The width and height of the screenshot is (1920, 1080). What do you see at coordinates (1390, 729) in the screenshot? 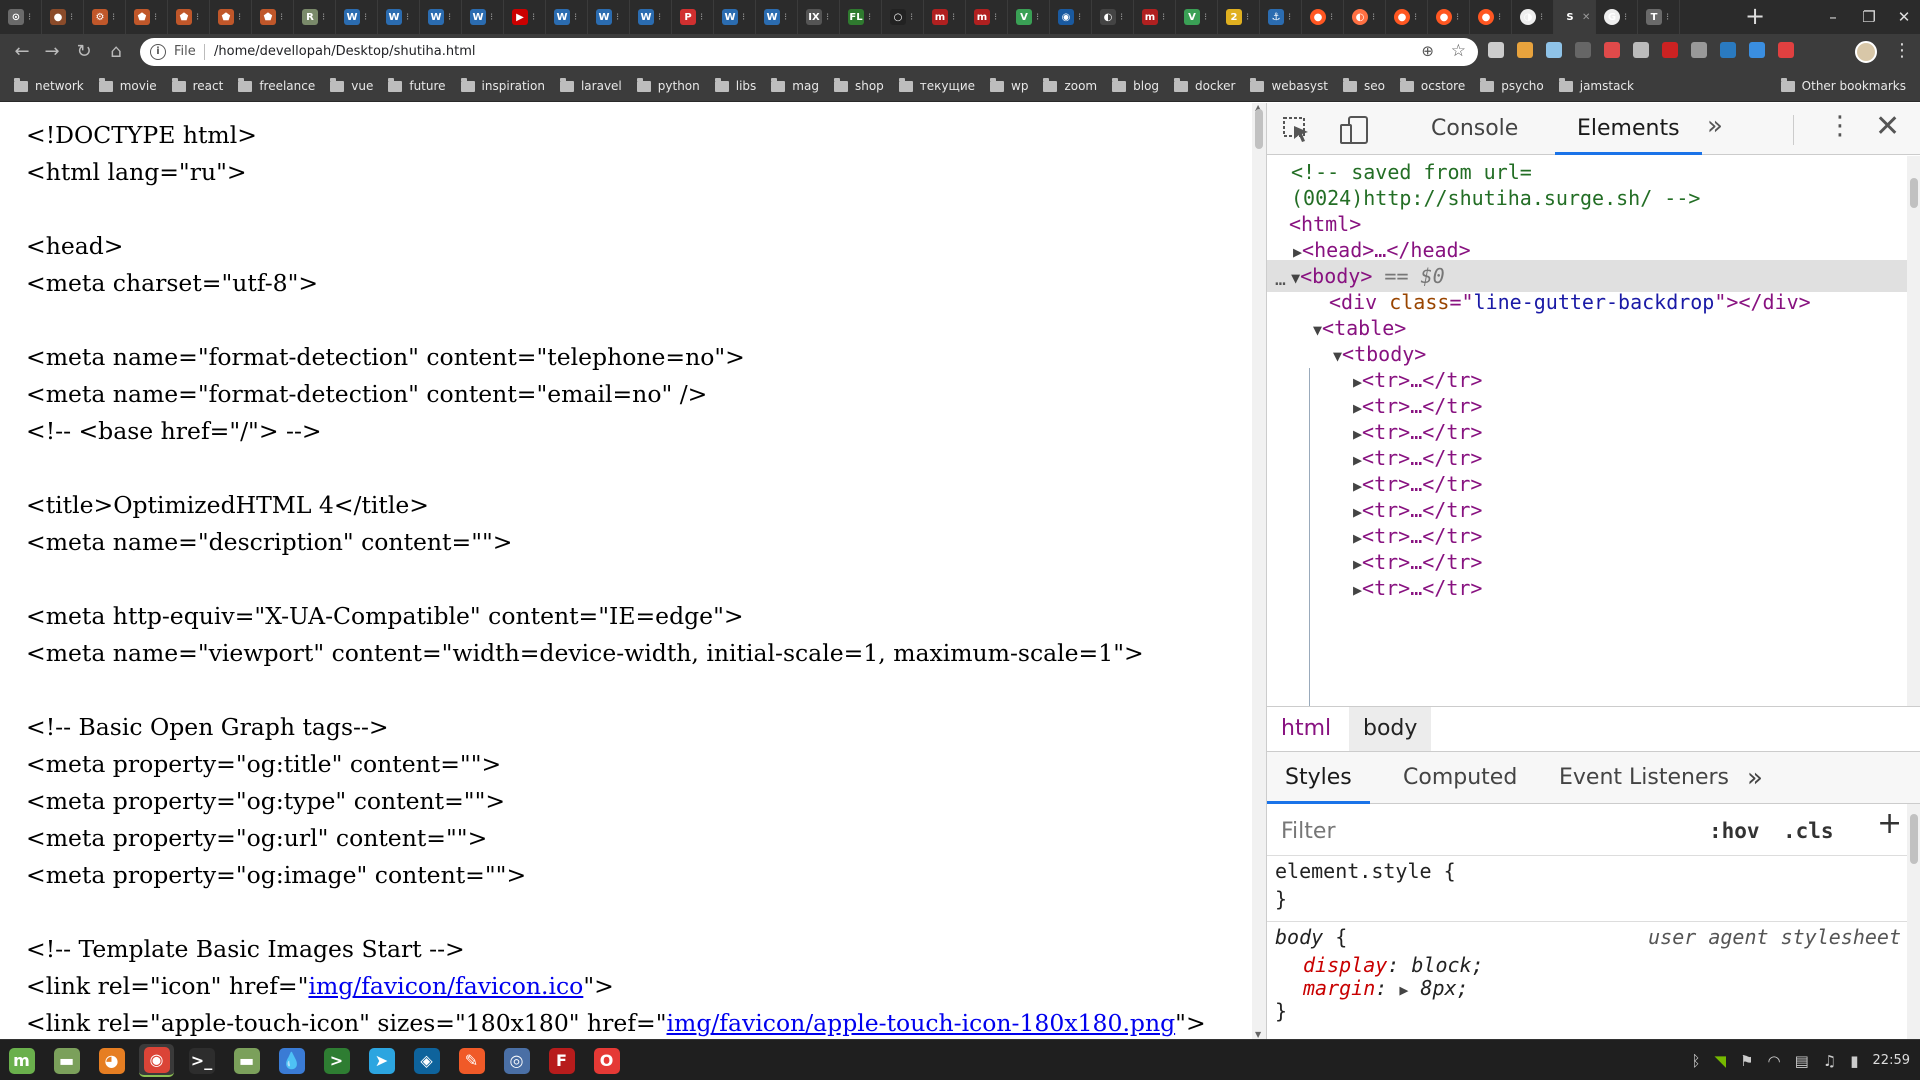
I see `breadcrumb-body: body` at bounding box center [1390, 729].